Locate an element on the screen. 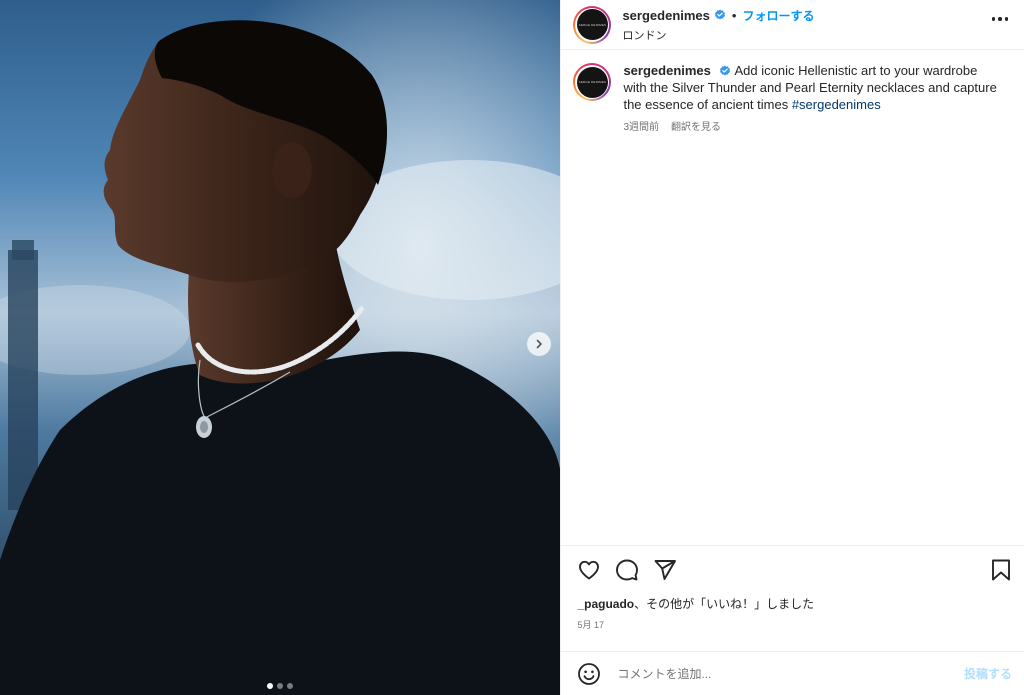 The height and width of the screenshot is (695, 1024). share-icon is located at coordinates (665, 570).